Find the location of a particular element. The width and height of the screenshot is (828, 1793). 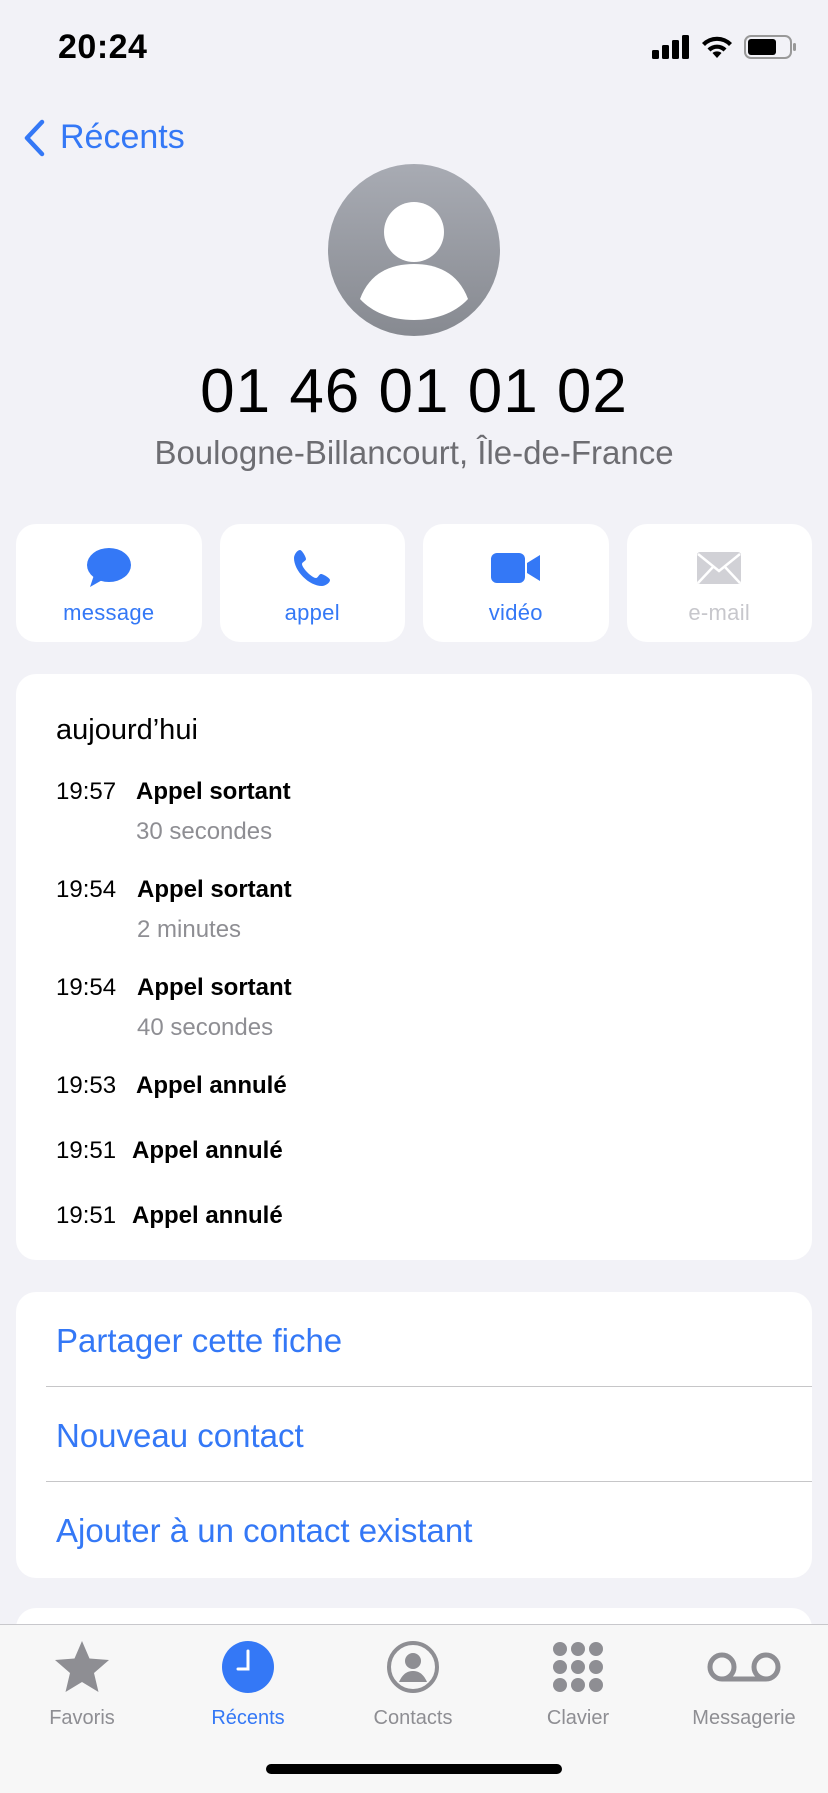

message-label: message is located at coordinates (109, 612).